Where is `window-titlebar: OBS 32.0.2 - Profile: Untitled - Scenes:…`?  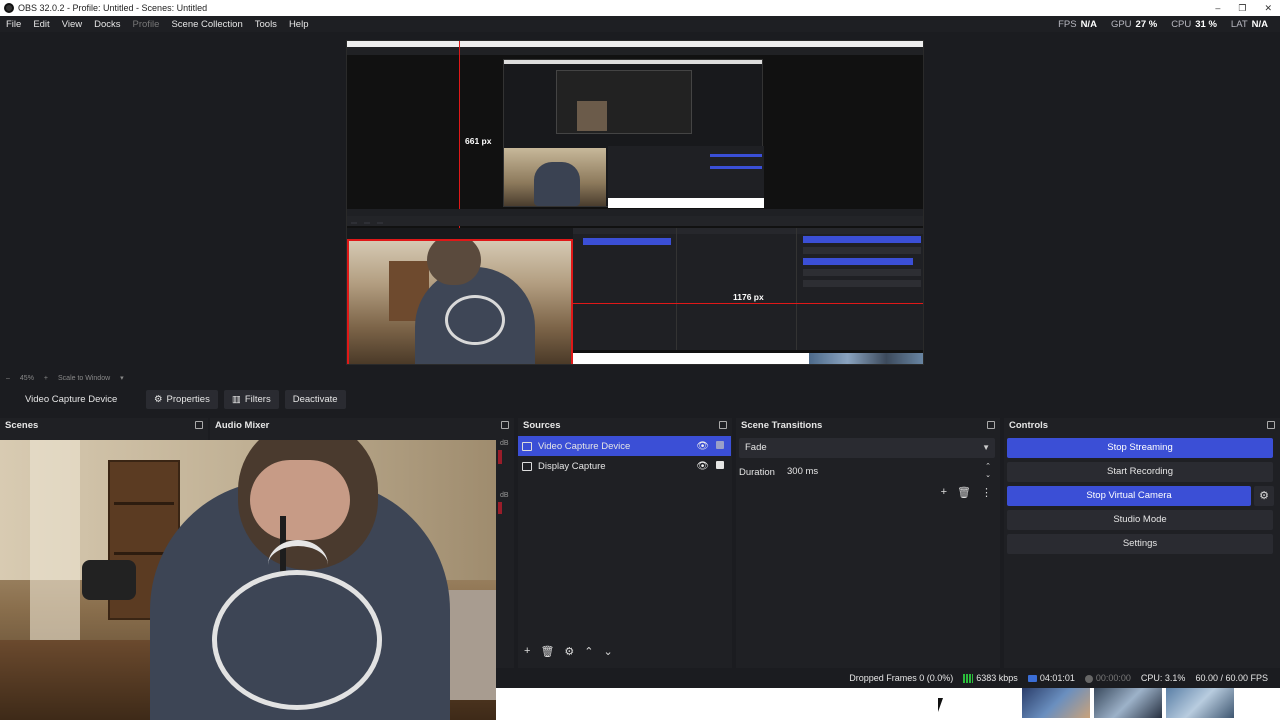 window-titlebar: OBS 32.0.2 - Profile: Untitled - Scenes:… is located at coordinates (640, 8).